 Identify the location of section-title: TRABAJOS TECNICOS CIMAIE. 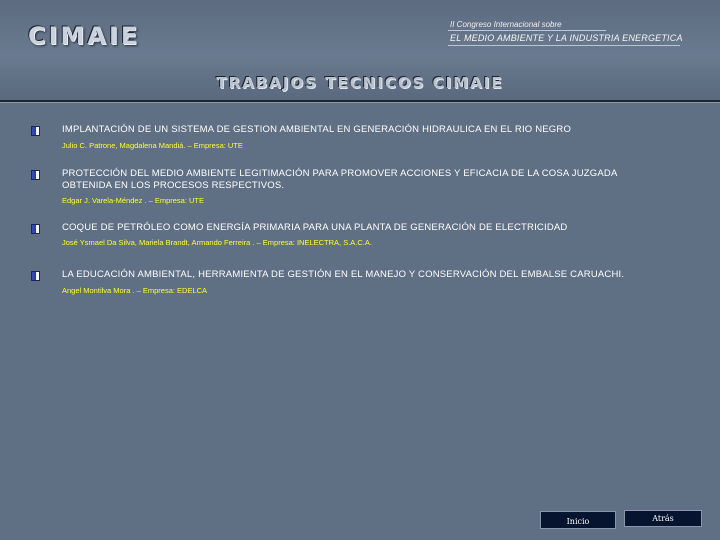
(360, 83).